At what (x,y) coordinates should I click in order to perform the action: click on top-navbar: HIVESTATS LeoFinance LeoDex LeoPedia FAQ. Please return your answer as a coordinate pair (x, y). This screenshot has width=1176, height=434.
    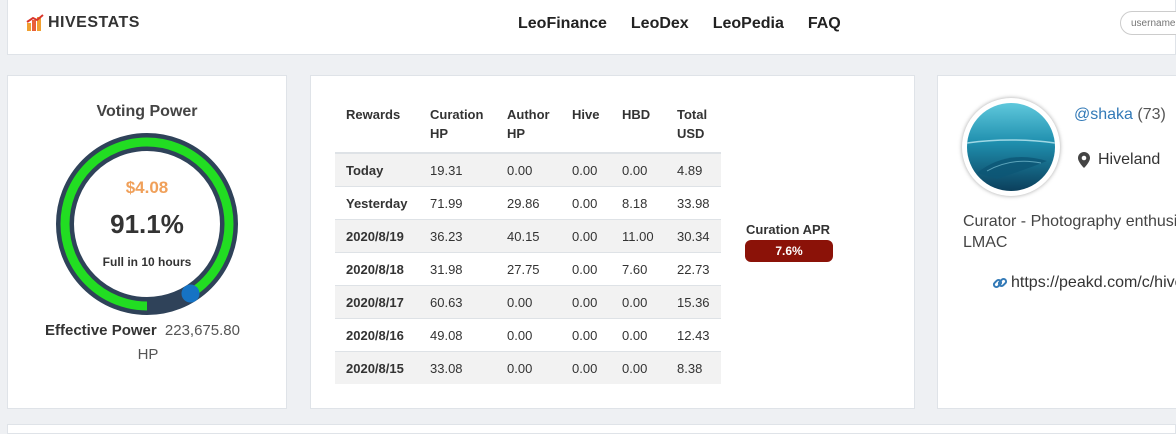
    Looking at the image, I should click on (591, 27).